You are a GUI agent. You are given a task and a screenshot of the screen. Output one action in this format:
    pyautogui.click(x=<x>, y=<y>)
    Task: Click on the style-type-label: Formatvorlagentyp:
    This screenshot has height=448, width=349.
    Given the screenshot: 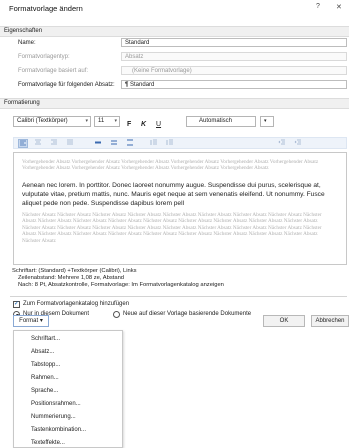 What is the action you would take?
    pyautogui.click(x=44, y=57)
    